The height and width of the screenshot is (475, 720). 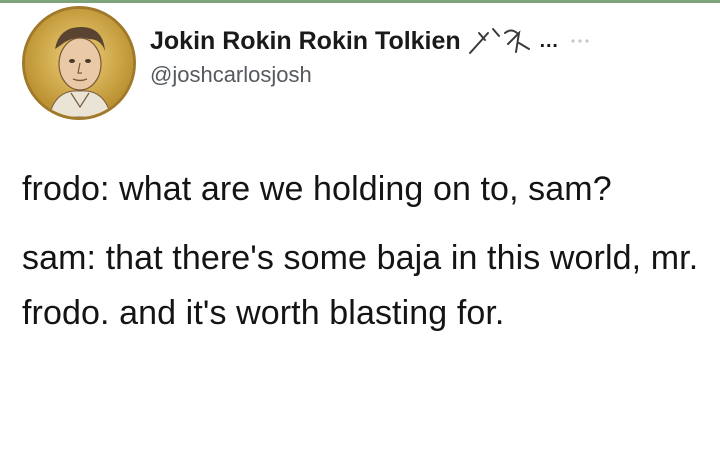 What do you see at coordinates (317, 189) in the screenshot?
I see `tweet-paragraph: frodo: what are we holding on to, sam?` at bounding box center [317, 189].